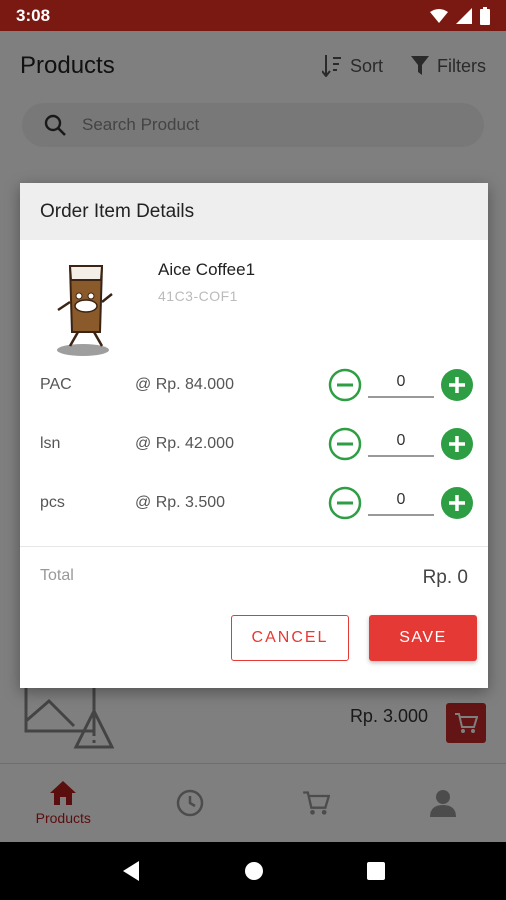 This screenshot has height=900, width=506. What do you see at coordinates (52, 502) in the screenshot?
I see `unit-label: pcs` at bounding box center [52, 502].